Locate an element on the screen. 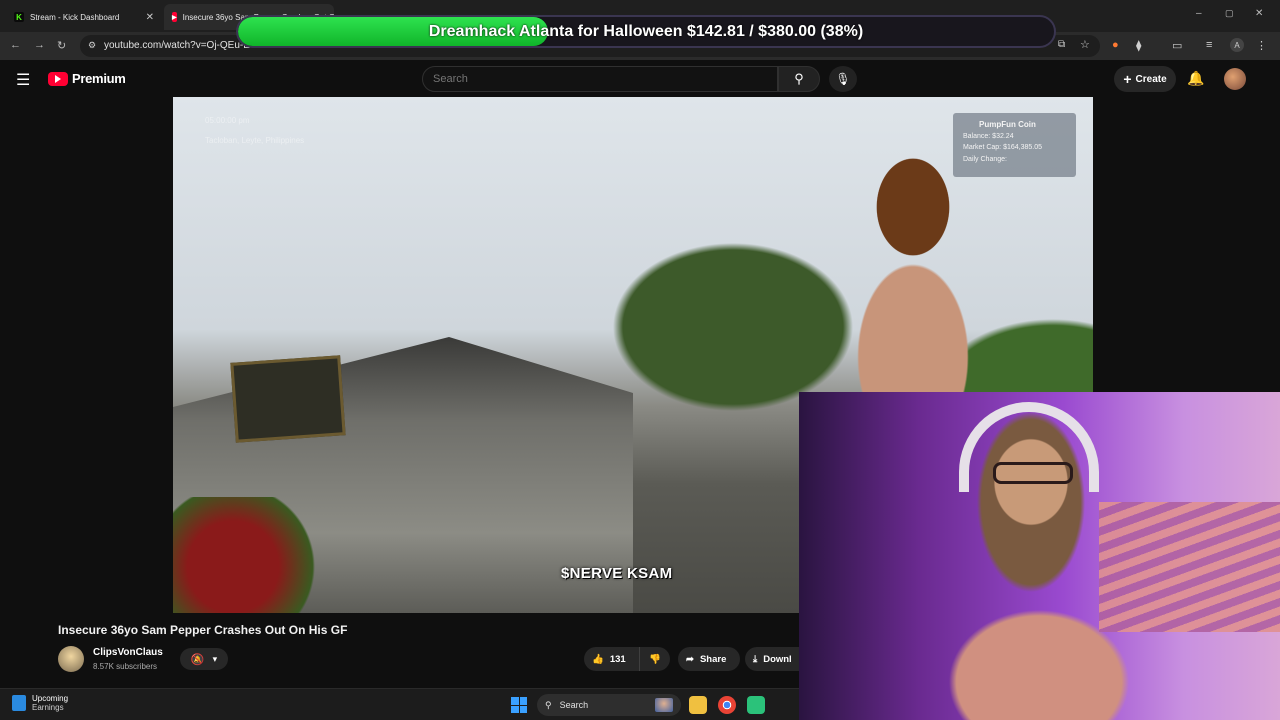 The image size is (1280, 720). coin-ticker-caption: $NERVE KSAM is located at coordinates (617, 573).